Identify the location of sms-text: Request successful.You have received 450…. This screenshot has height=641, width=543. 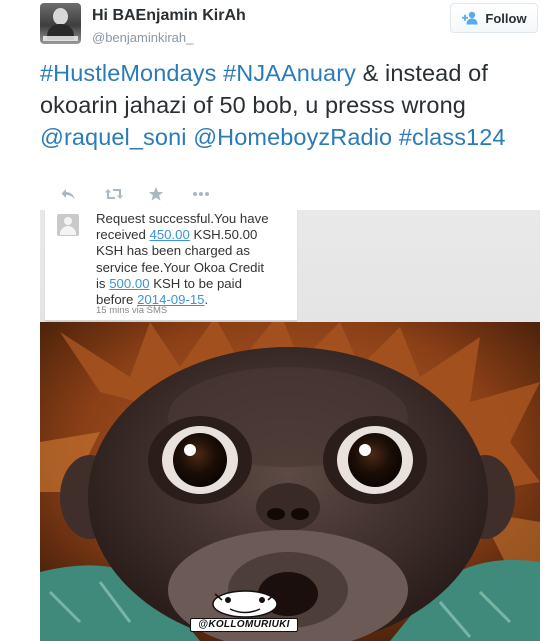
(198, 259).